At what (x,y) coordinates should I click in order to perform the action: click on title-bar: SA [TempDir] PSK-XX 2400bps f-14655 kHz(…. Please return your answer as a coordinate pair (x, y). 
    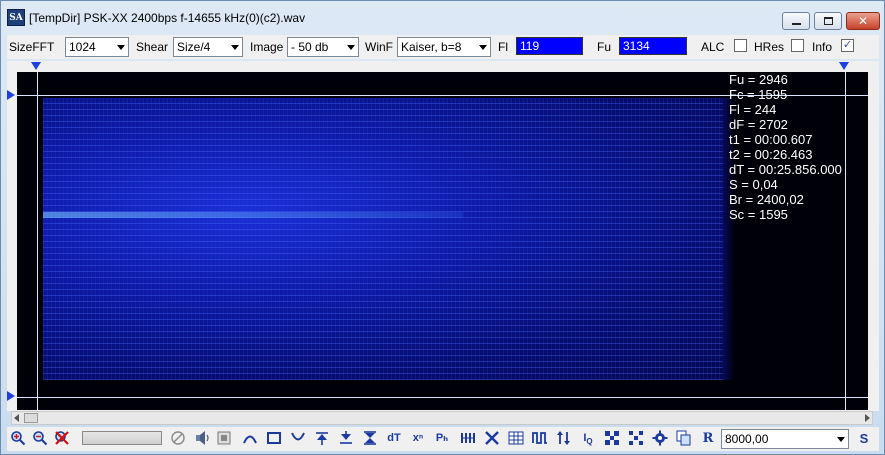
    Looking at the image, I should click on (442, 17).